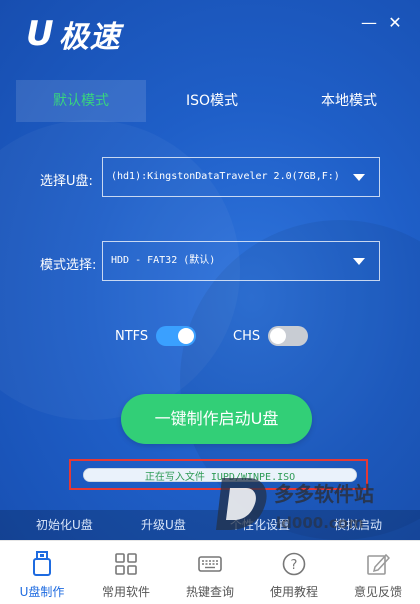 Image resolution: width=420 pixels, height=604 pixels. I want to click on mode-tabs: 默认模式 ISO模式 本地模式, so click(218, 101).